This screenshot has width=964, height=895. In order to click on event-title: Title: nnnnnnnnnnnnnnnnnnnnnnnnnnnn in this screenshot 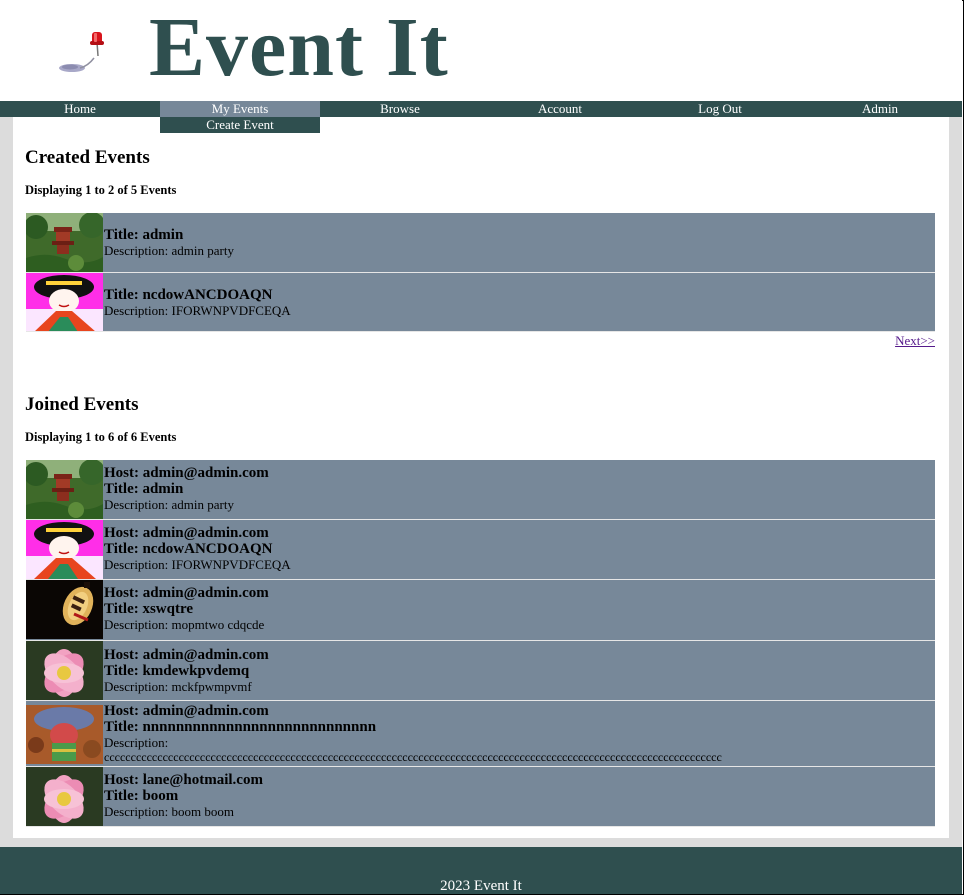, I will do `click(240, 727)`.